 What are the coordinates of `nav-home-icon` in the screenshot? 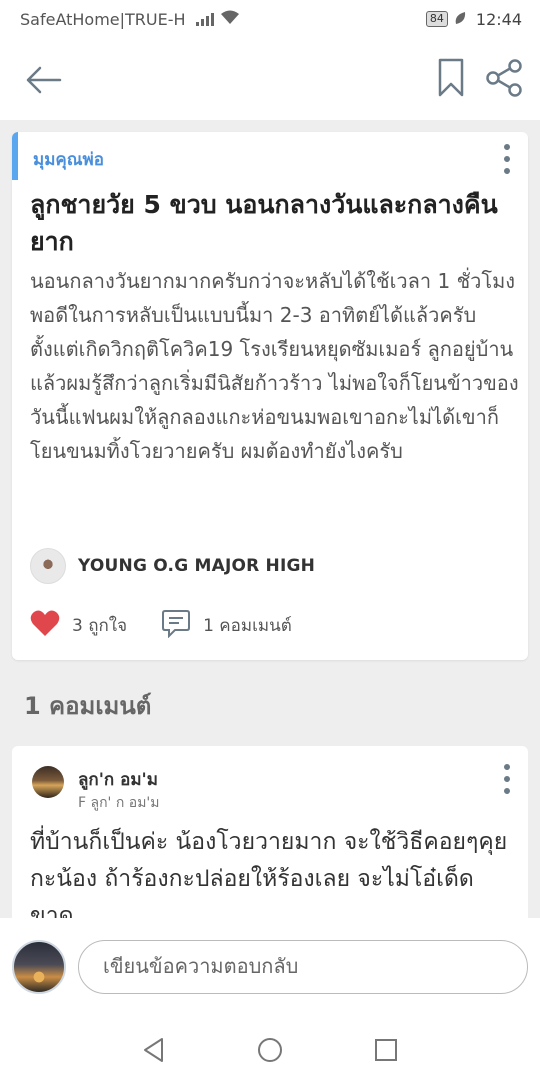 It's located at (270, 1050).